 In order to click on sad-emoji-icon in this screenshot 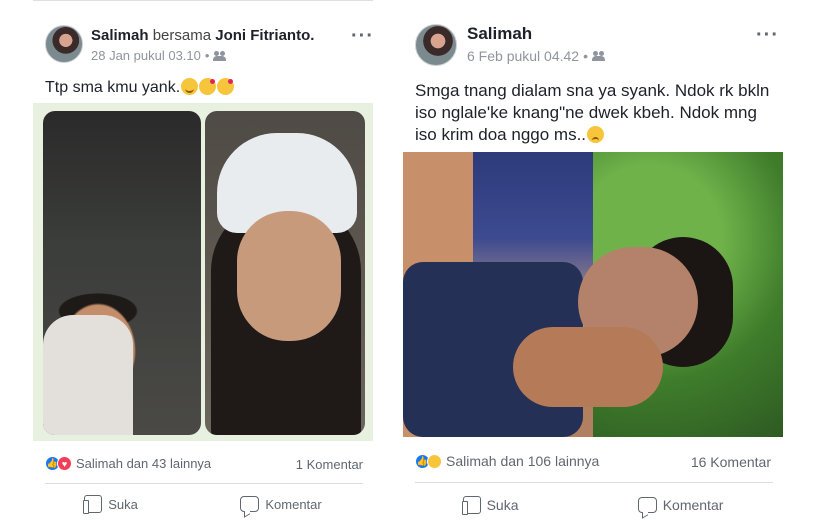, I will do `click(596, 134)`.